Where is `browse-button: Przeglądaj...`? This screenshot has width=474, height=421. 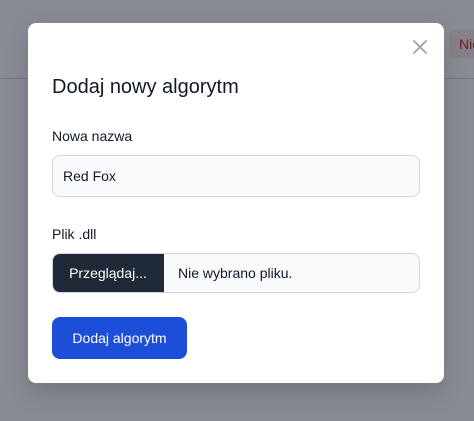
browse-button: Przeglądaj... is located at coordinates (108, 273).